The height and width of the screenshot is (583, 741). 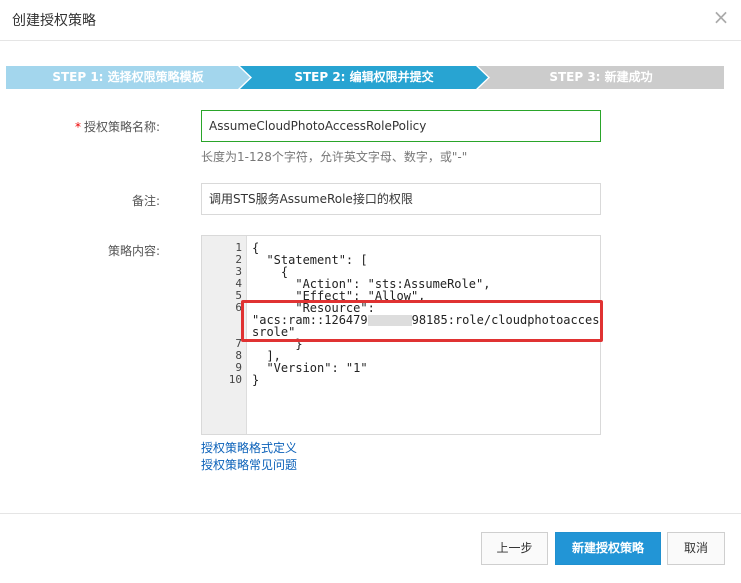 I want to click on header-divider, so click(x=370, y=40).